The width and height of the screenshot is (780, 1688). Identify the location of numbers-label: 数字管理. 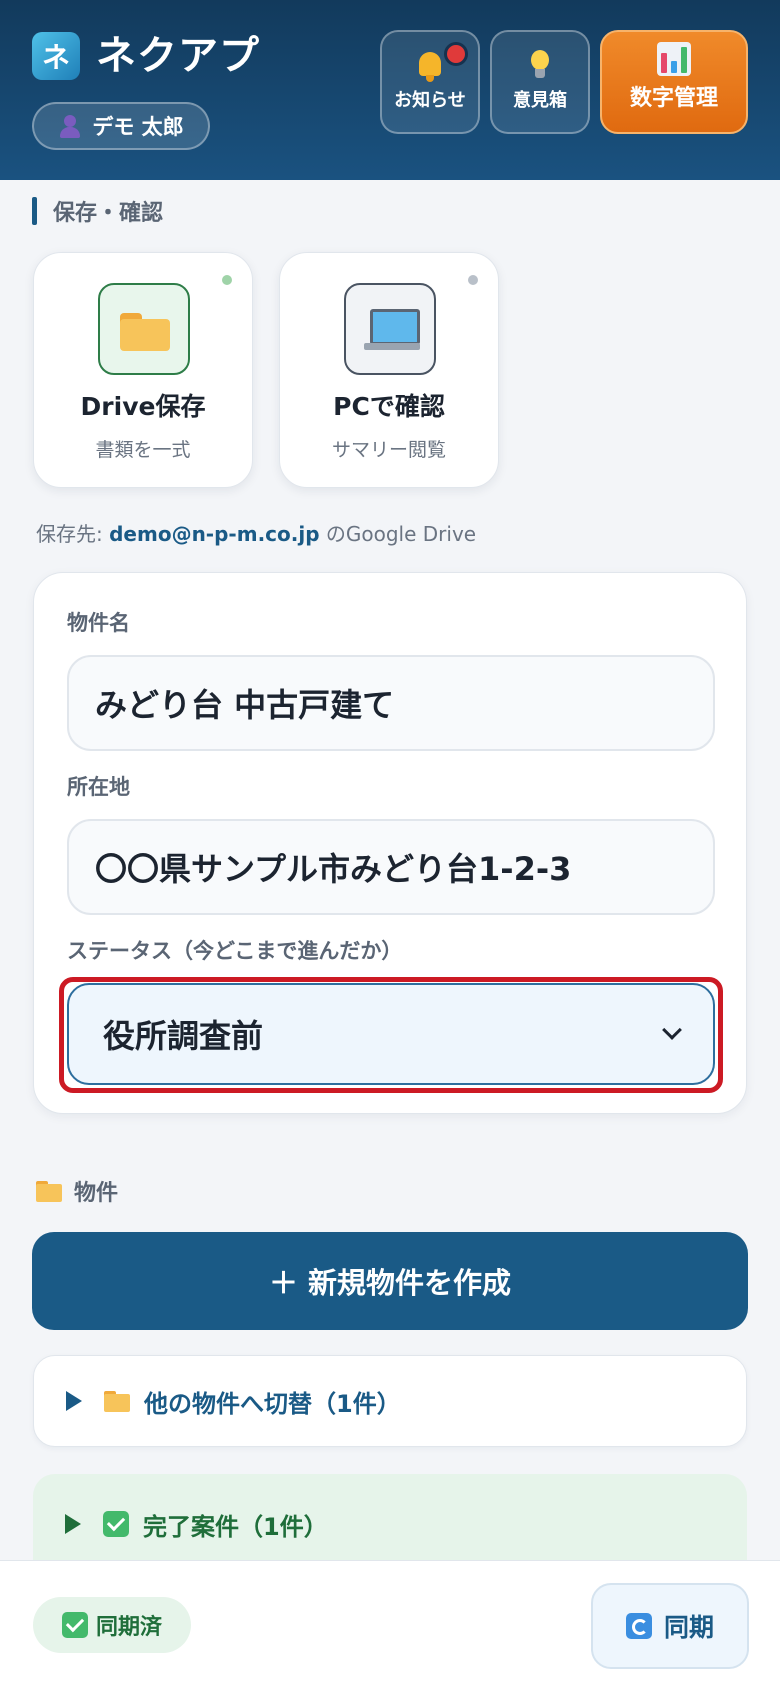
(673, 98).